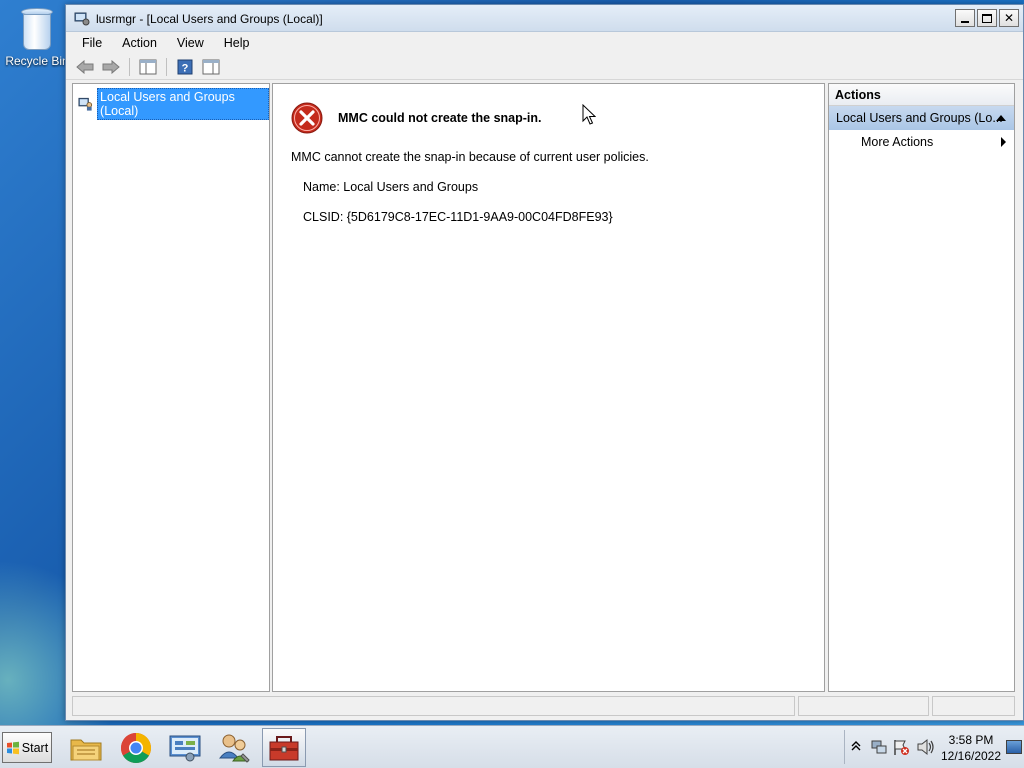  Describe the element at coordinates (391, 187) in the screenshot. I see `snapin-name-line: Name: Local Users and Groups` at that location.